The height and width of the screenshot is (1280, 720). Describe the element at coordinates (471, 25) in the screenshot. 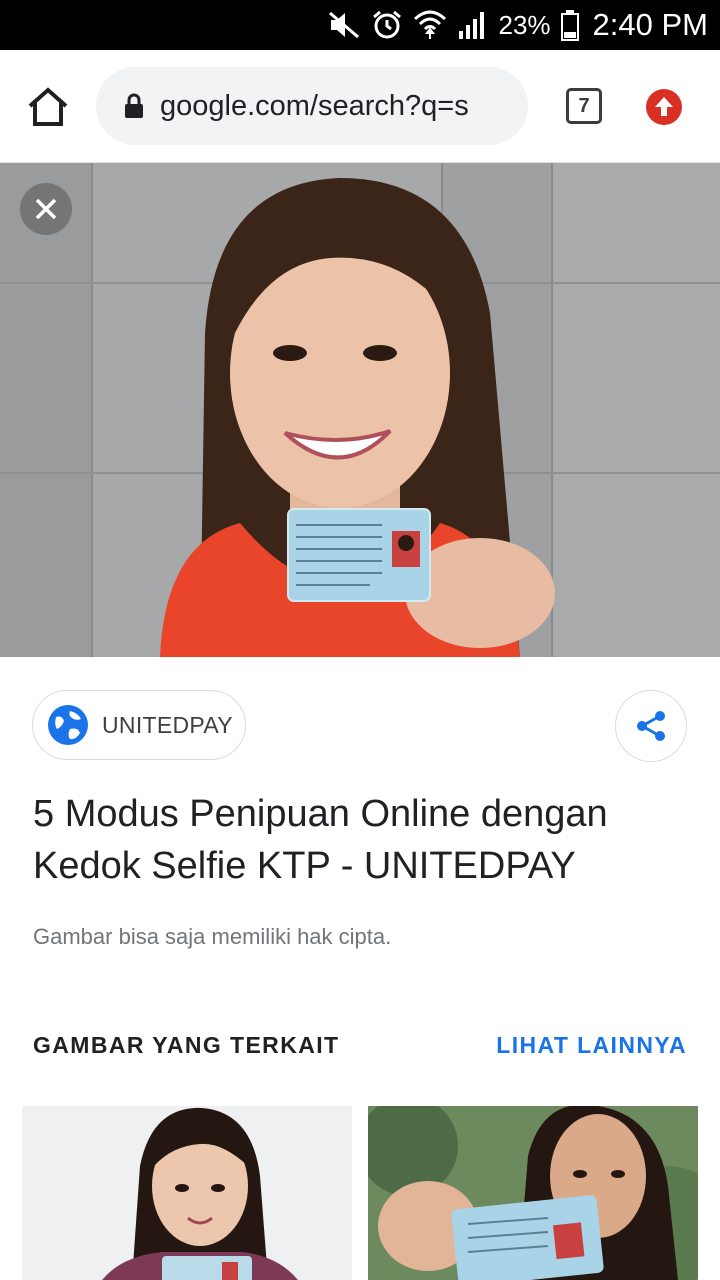

I see `signal-icon` at that location.